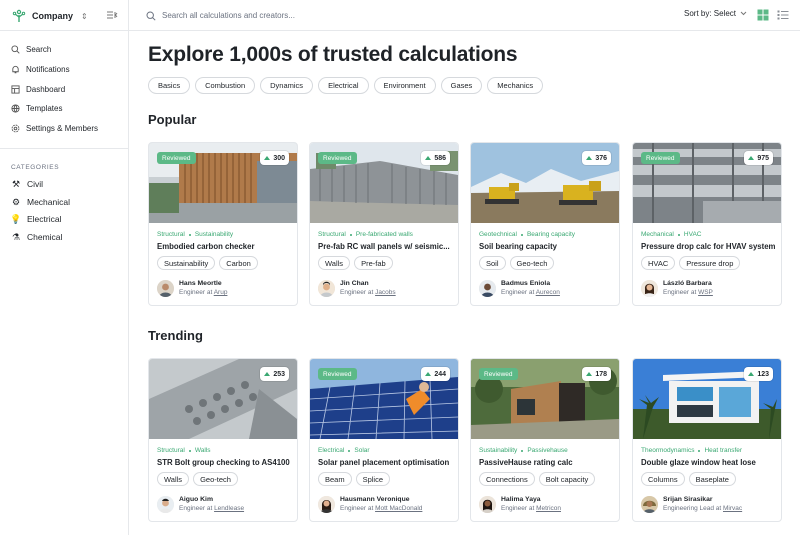 This screenshot has width=800, height=535. Describe the element at coordinates (783, 15) in the screenshot. I see `list-view-icon` at that location.